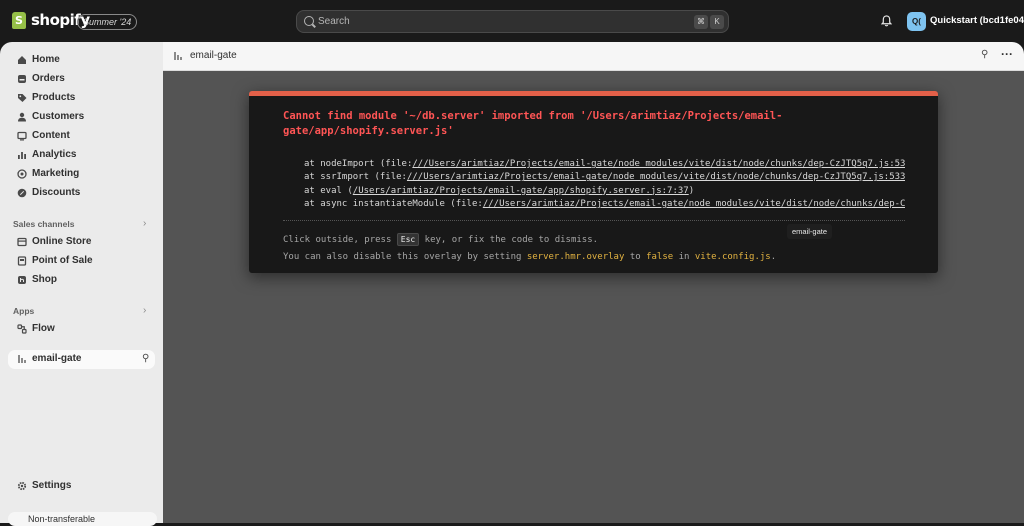 The width and height of the screenshot is (1024, 526). Describe the element at coordinates (22, 117) in the screenshot. I see `person-icon` at that location.